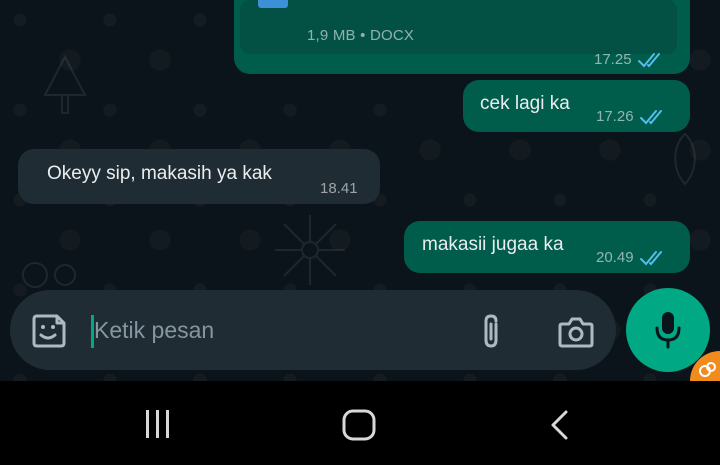  I want to click on message-bubble-outgoing: cek lagi ka 17.26, so click(576, 106).